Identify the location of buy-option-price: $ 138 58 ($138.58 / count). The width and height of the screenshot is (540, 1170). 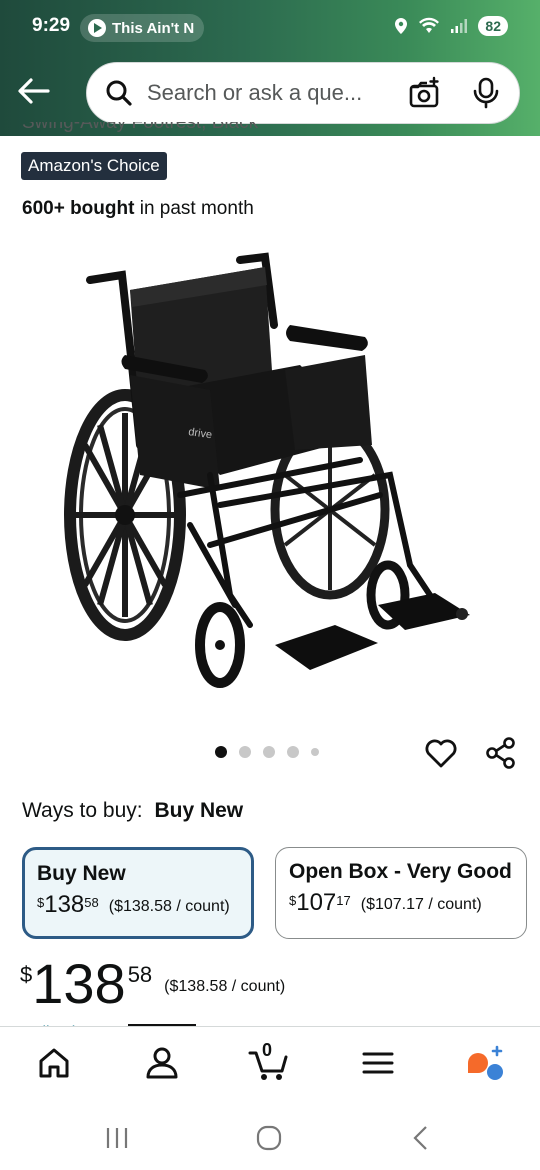
(138, 905).